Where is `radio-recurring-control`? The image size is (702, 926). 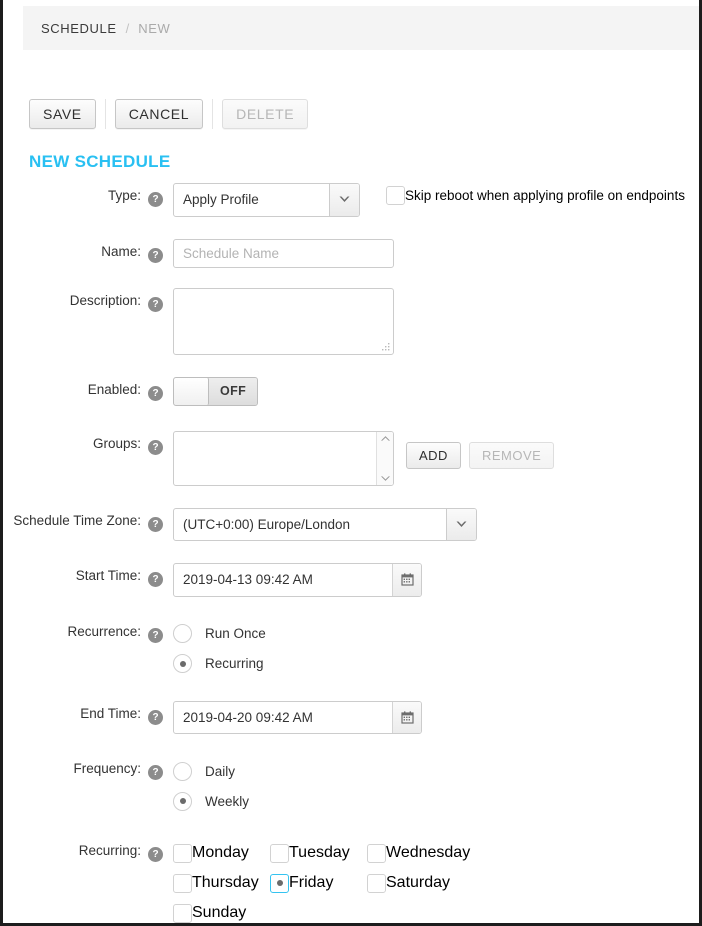
radio-recurring-control is located at coordinates (182, 664).